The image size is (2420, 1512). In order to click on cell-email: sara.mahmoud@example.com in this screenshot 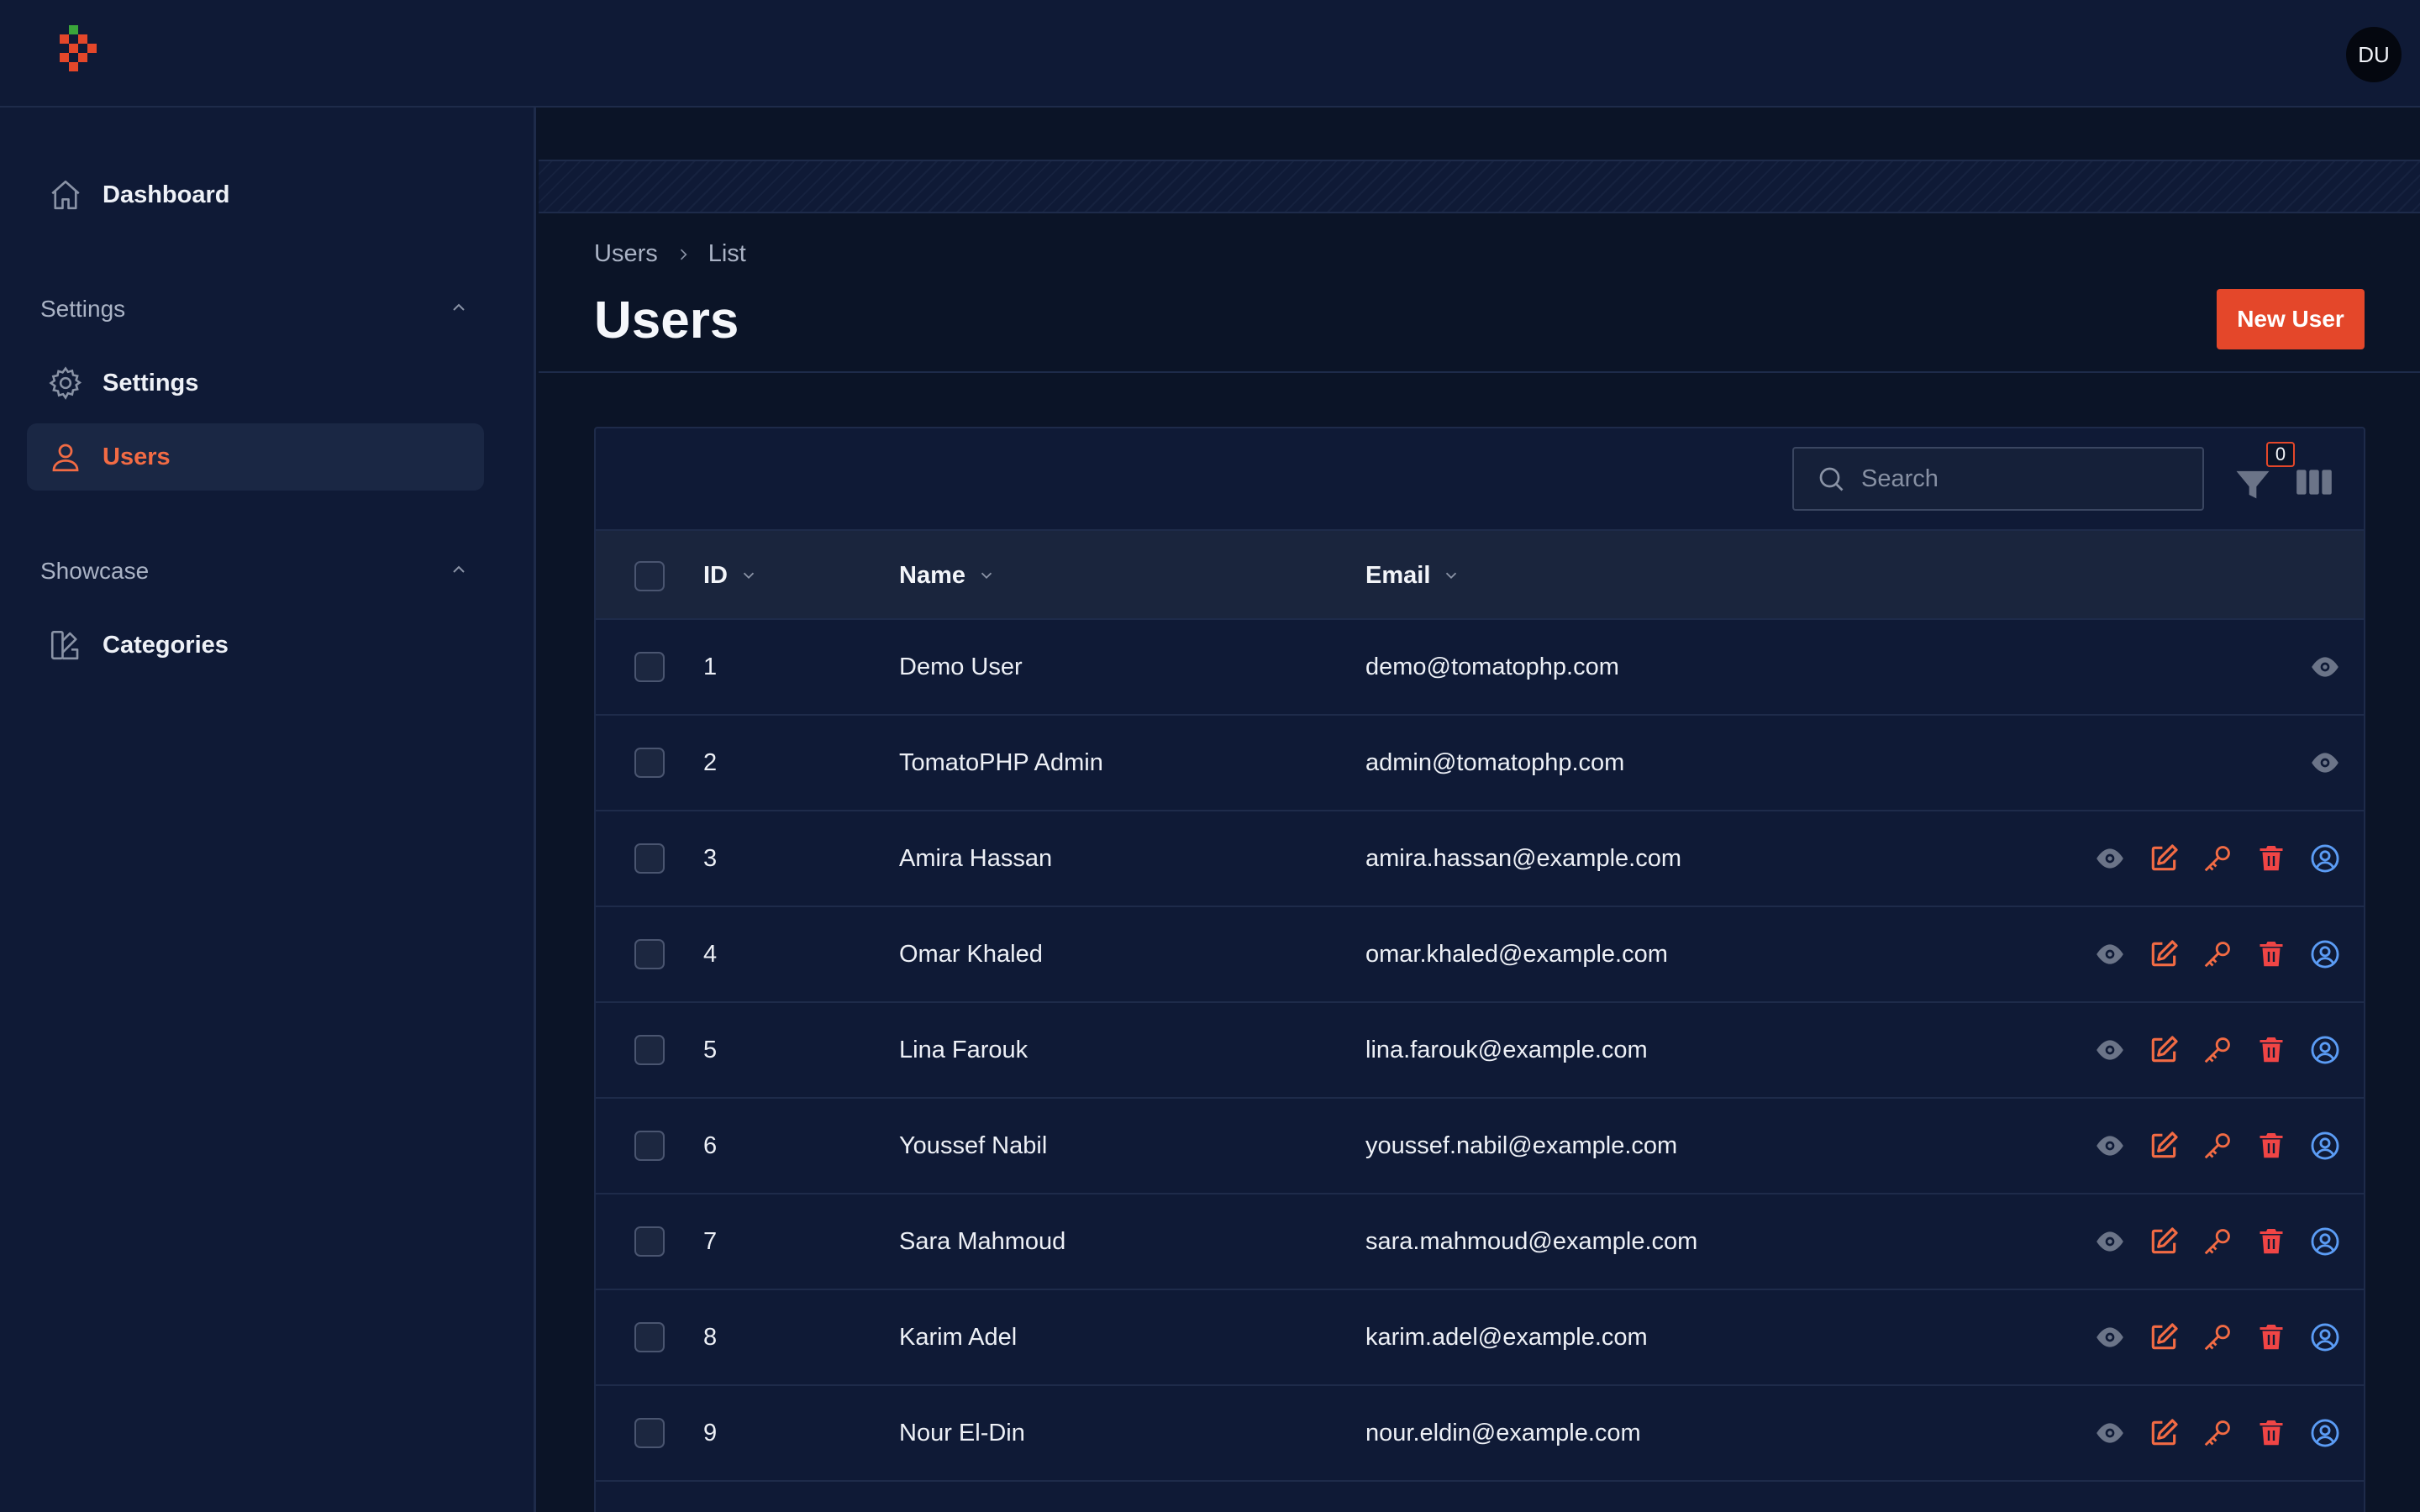, I will do `click(1531, 1241)`.